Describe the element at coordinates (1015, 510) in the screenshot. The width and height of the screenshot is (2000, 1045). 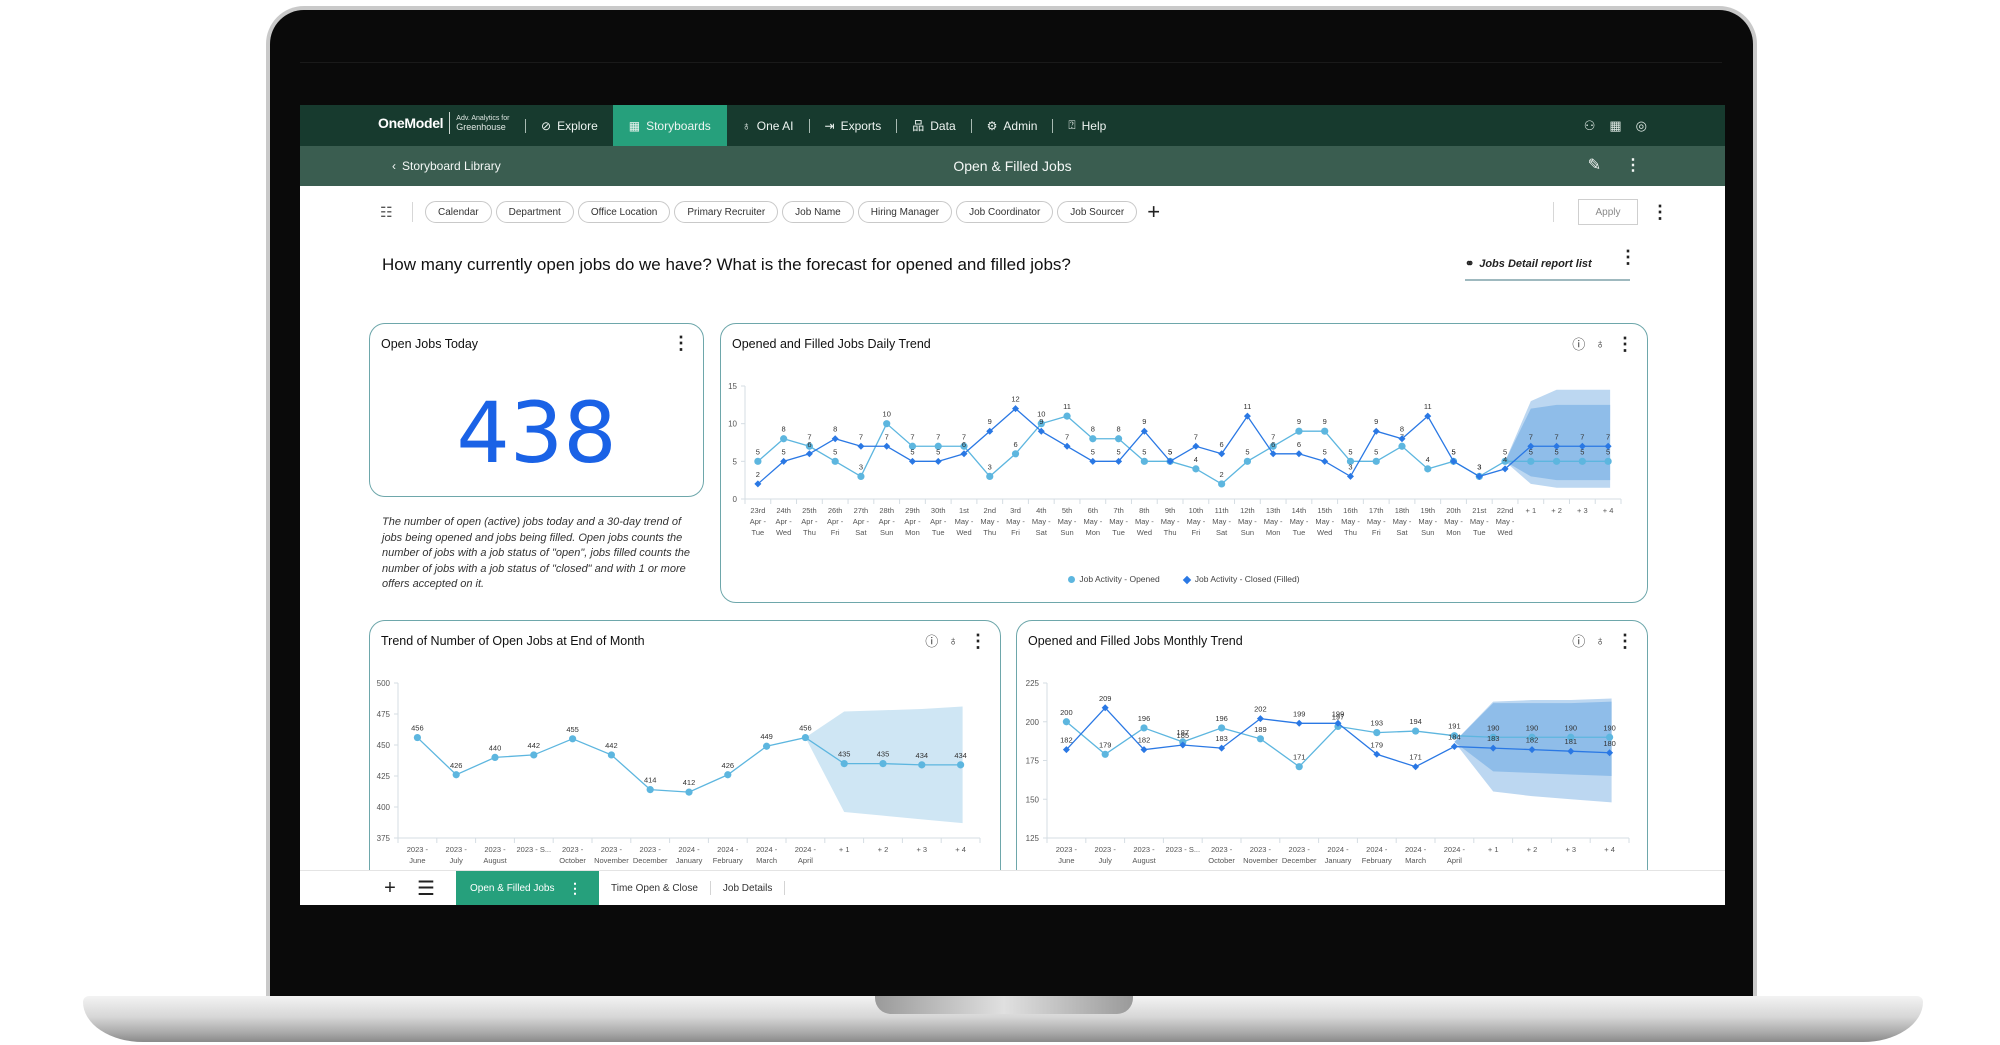
I see `x-tick-label: 3rd` at that location.